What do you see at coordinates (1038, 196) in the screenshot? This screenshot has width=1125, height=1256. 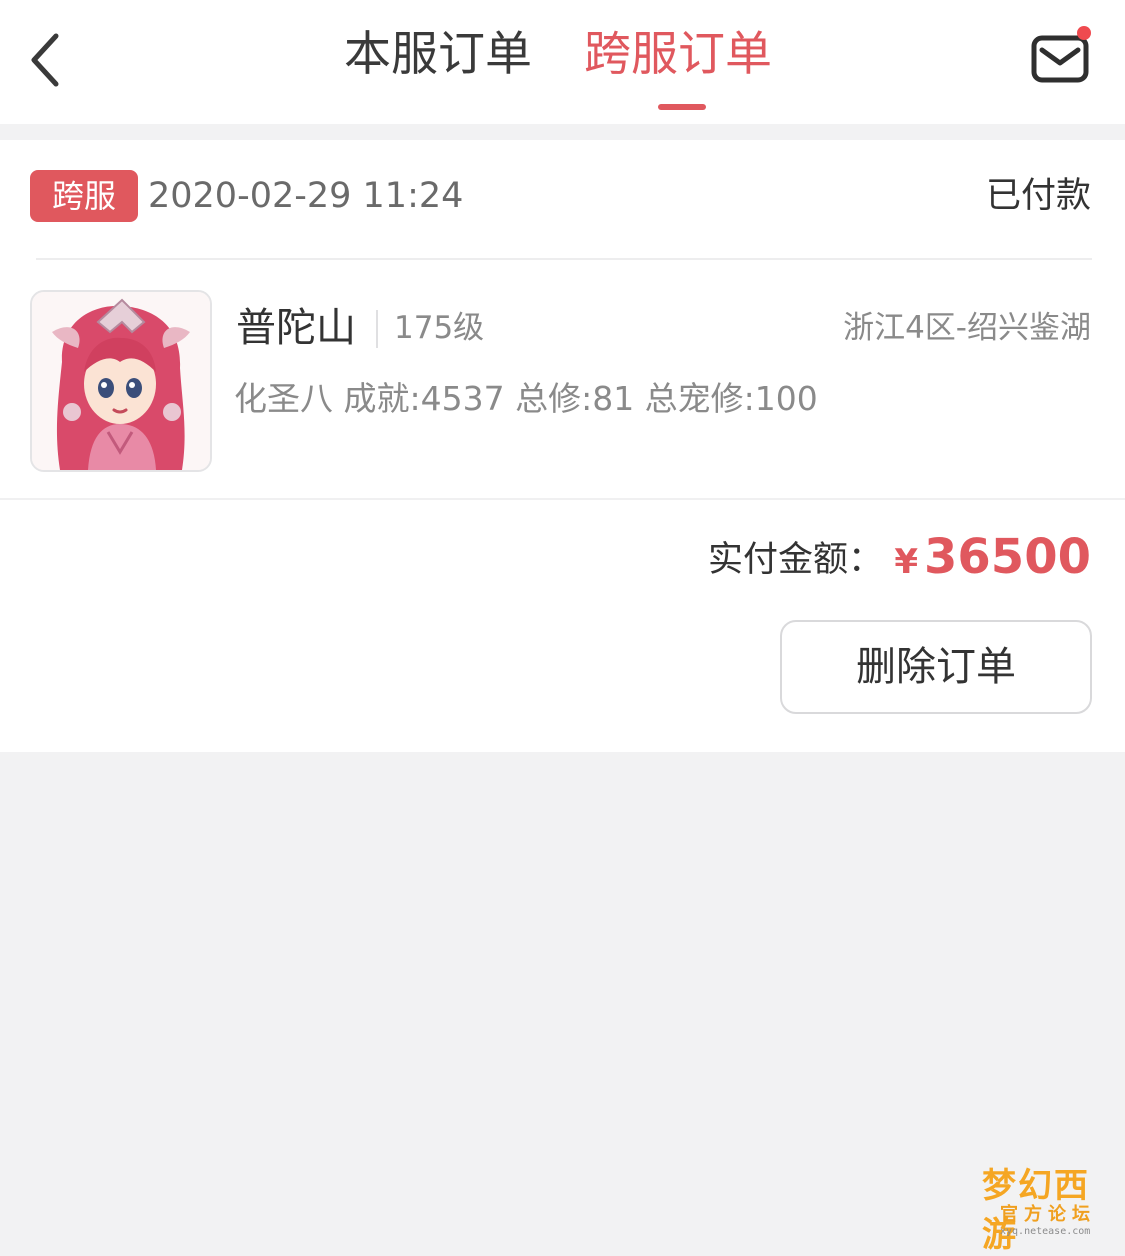 I see `order-status: 已付款` at bounding box center [1038, 196].